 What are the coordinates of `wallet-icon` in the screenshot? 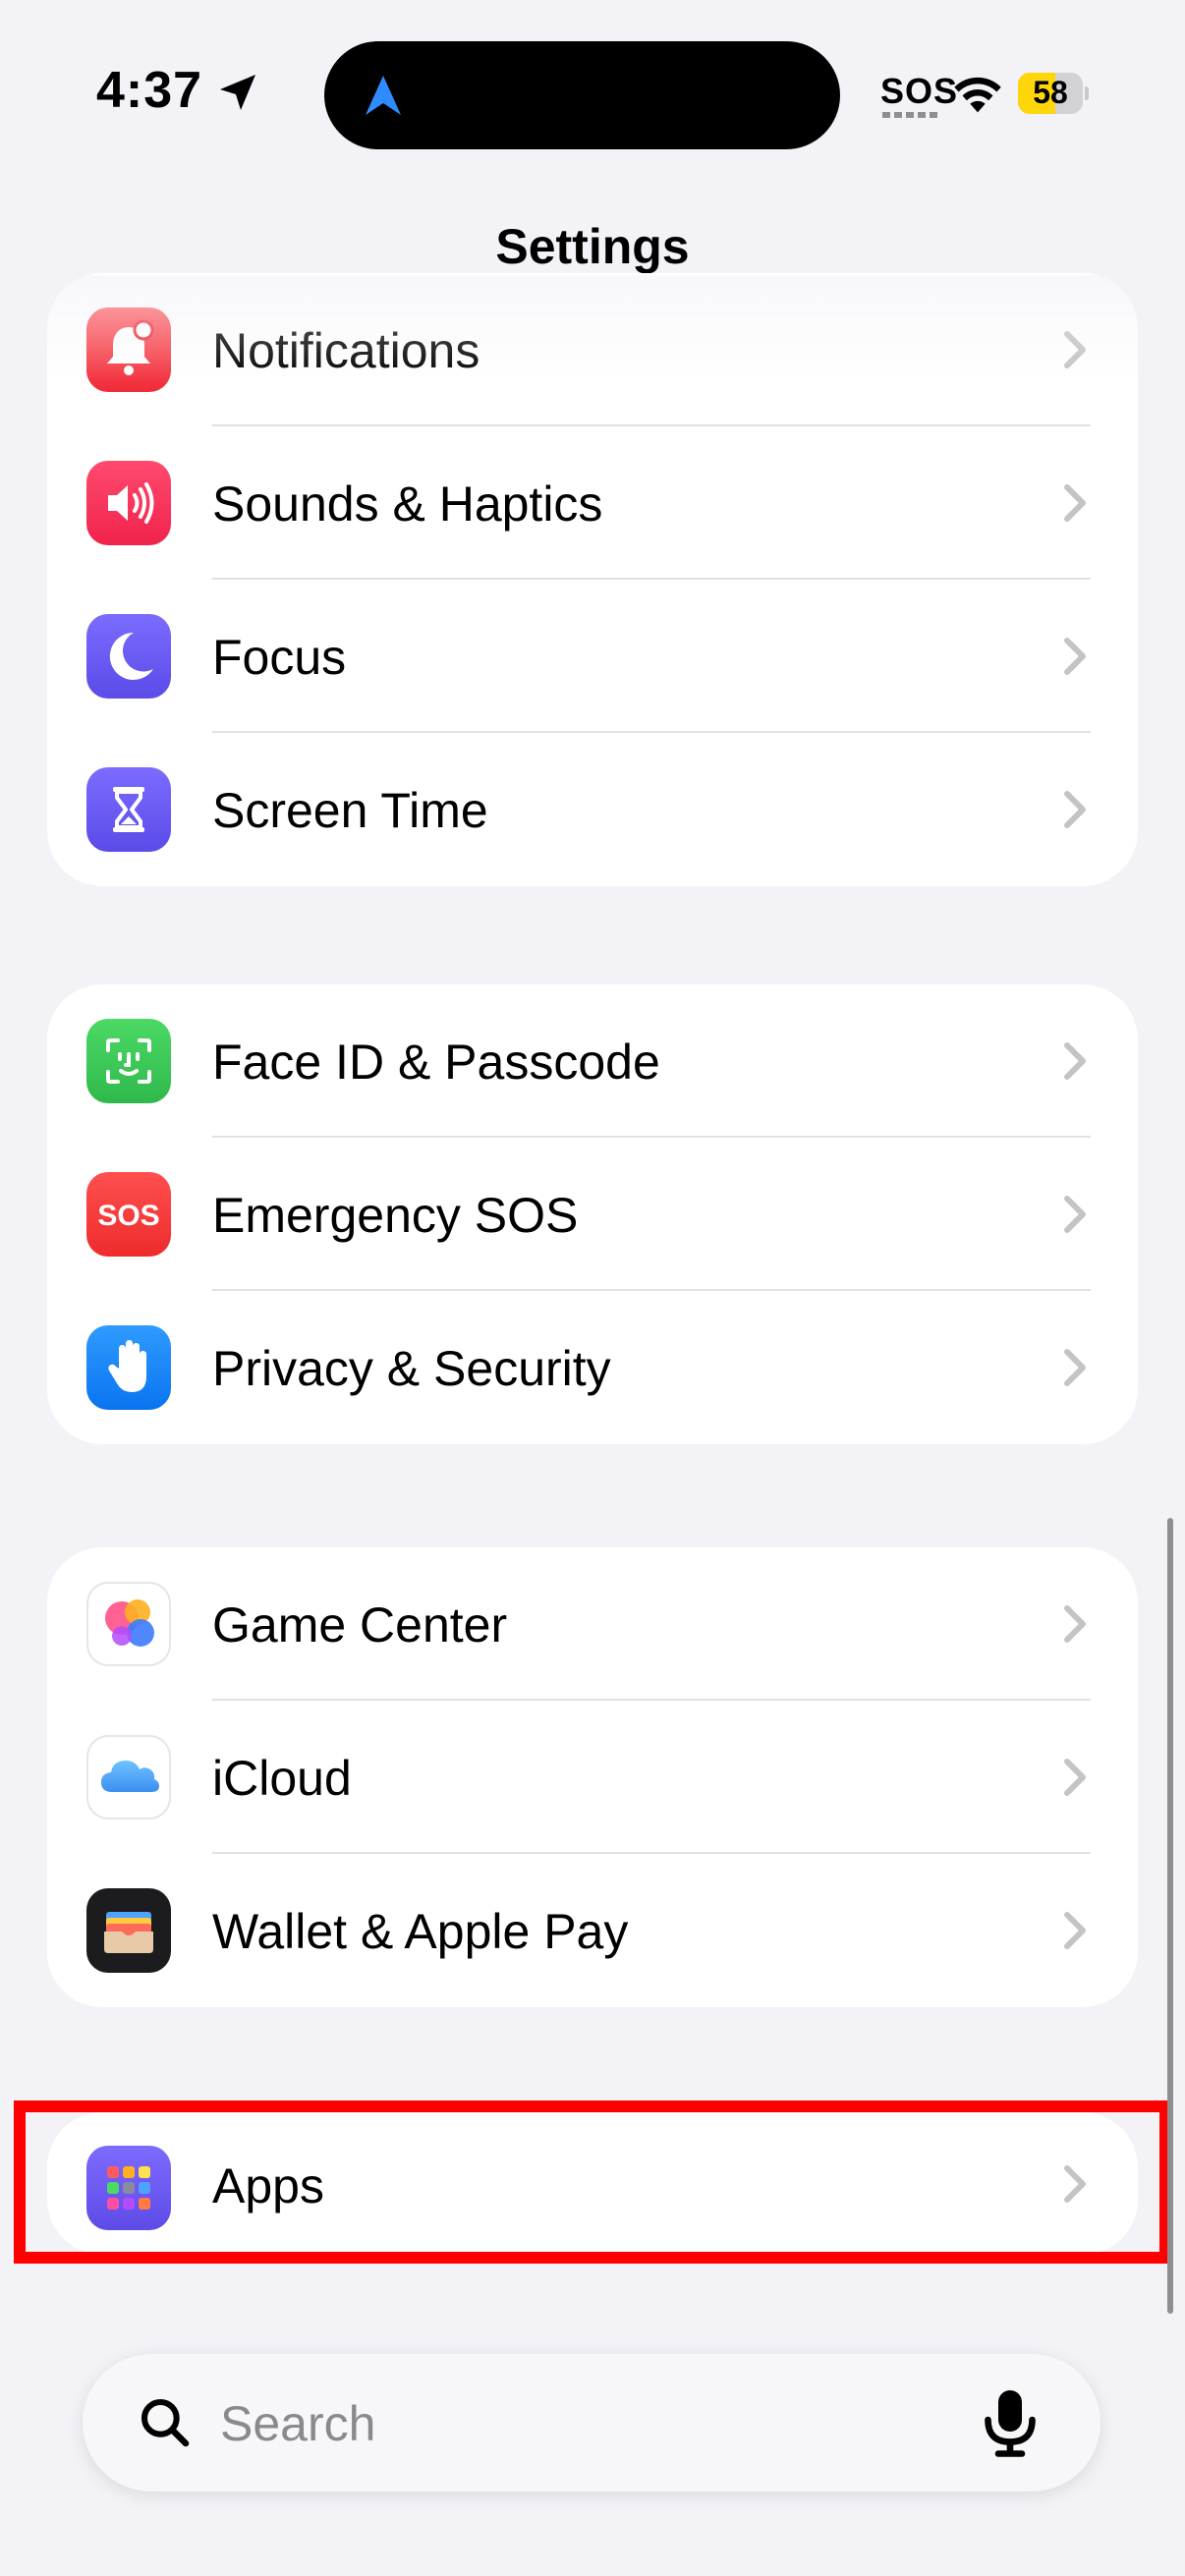 It's located at (129, 1930).